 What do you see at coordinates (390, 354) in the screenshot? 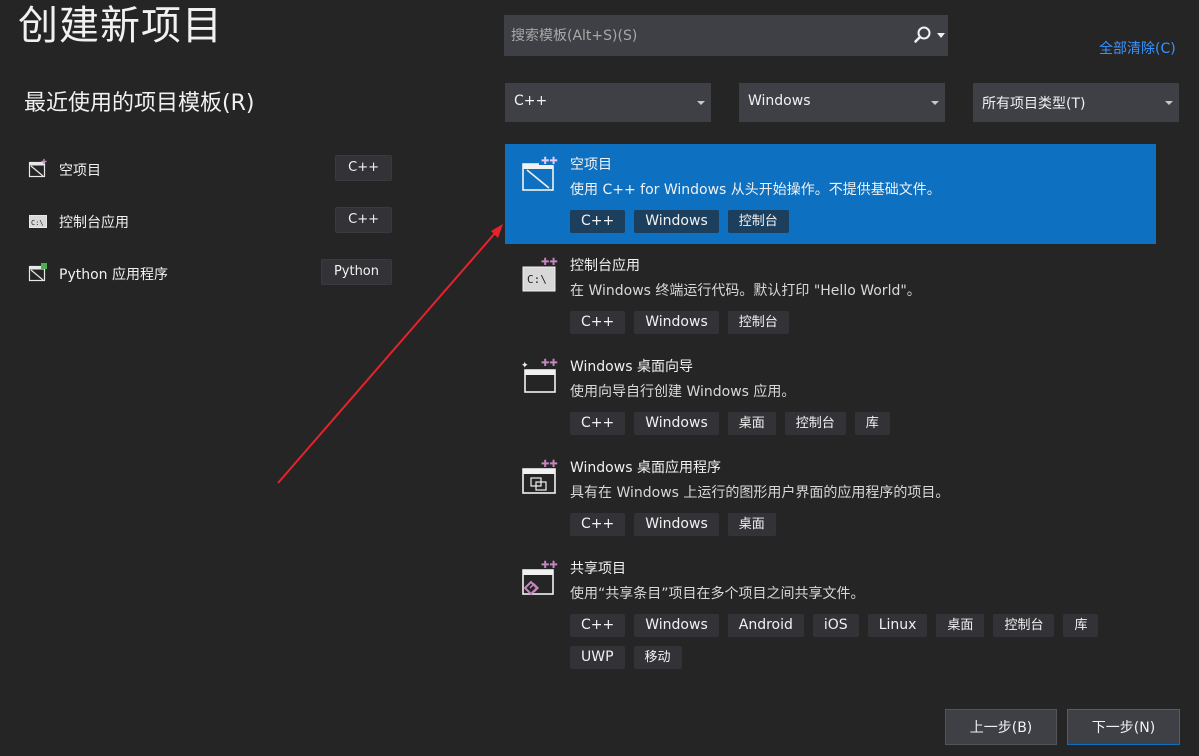
I see `annotation-arrow` at bounding box center [390, 354].